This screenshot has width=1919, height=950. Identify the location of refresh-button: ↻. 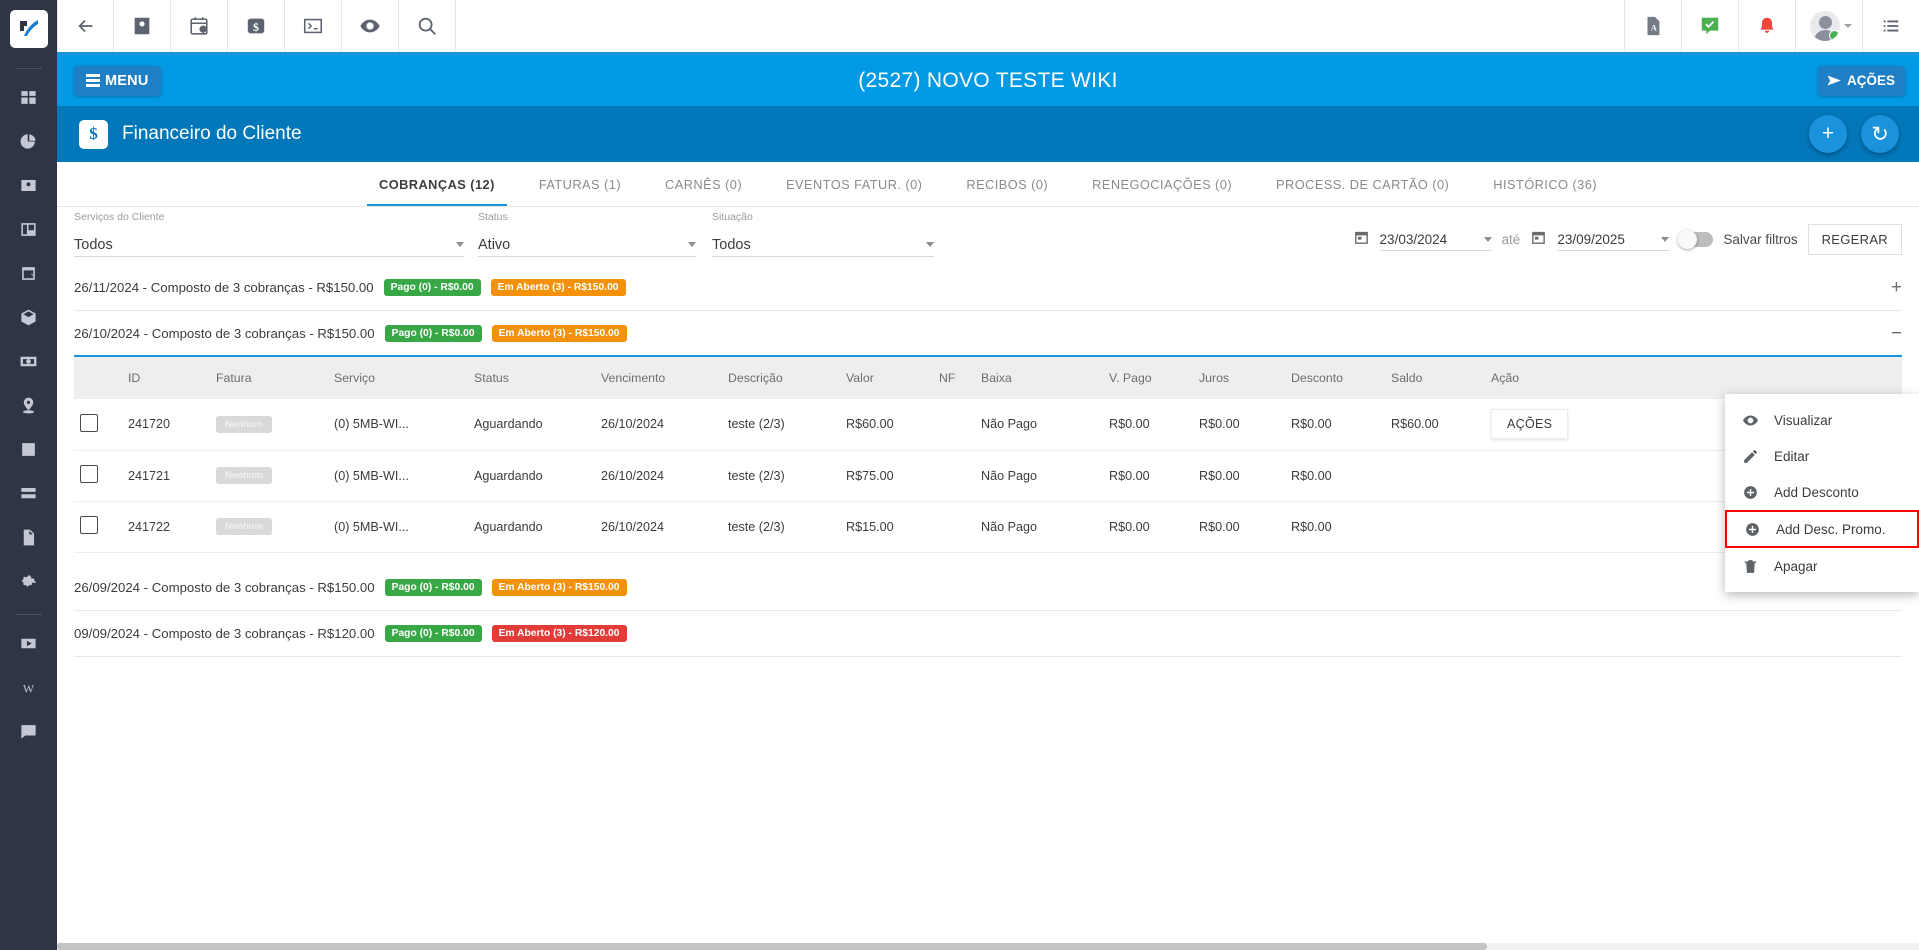
(1880, 134).